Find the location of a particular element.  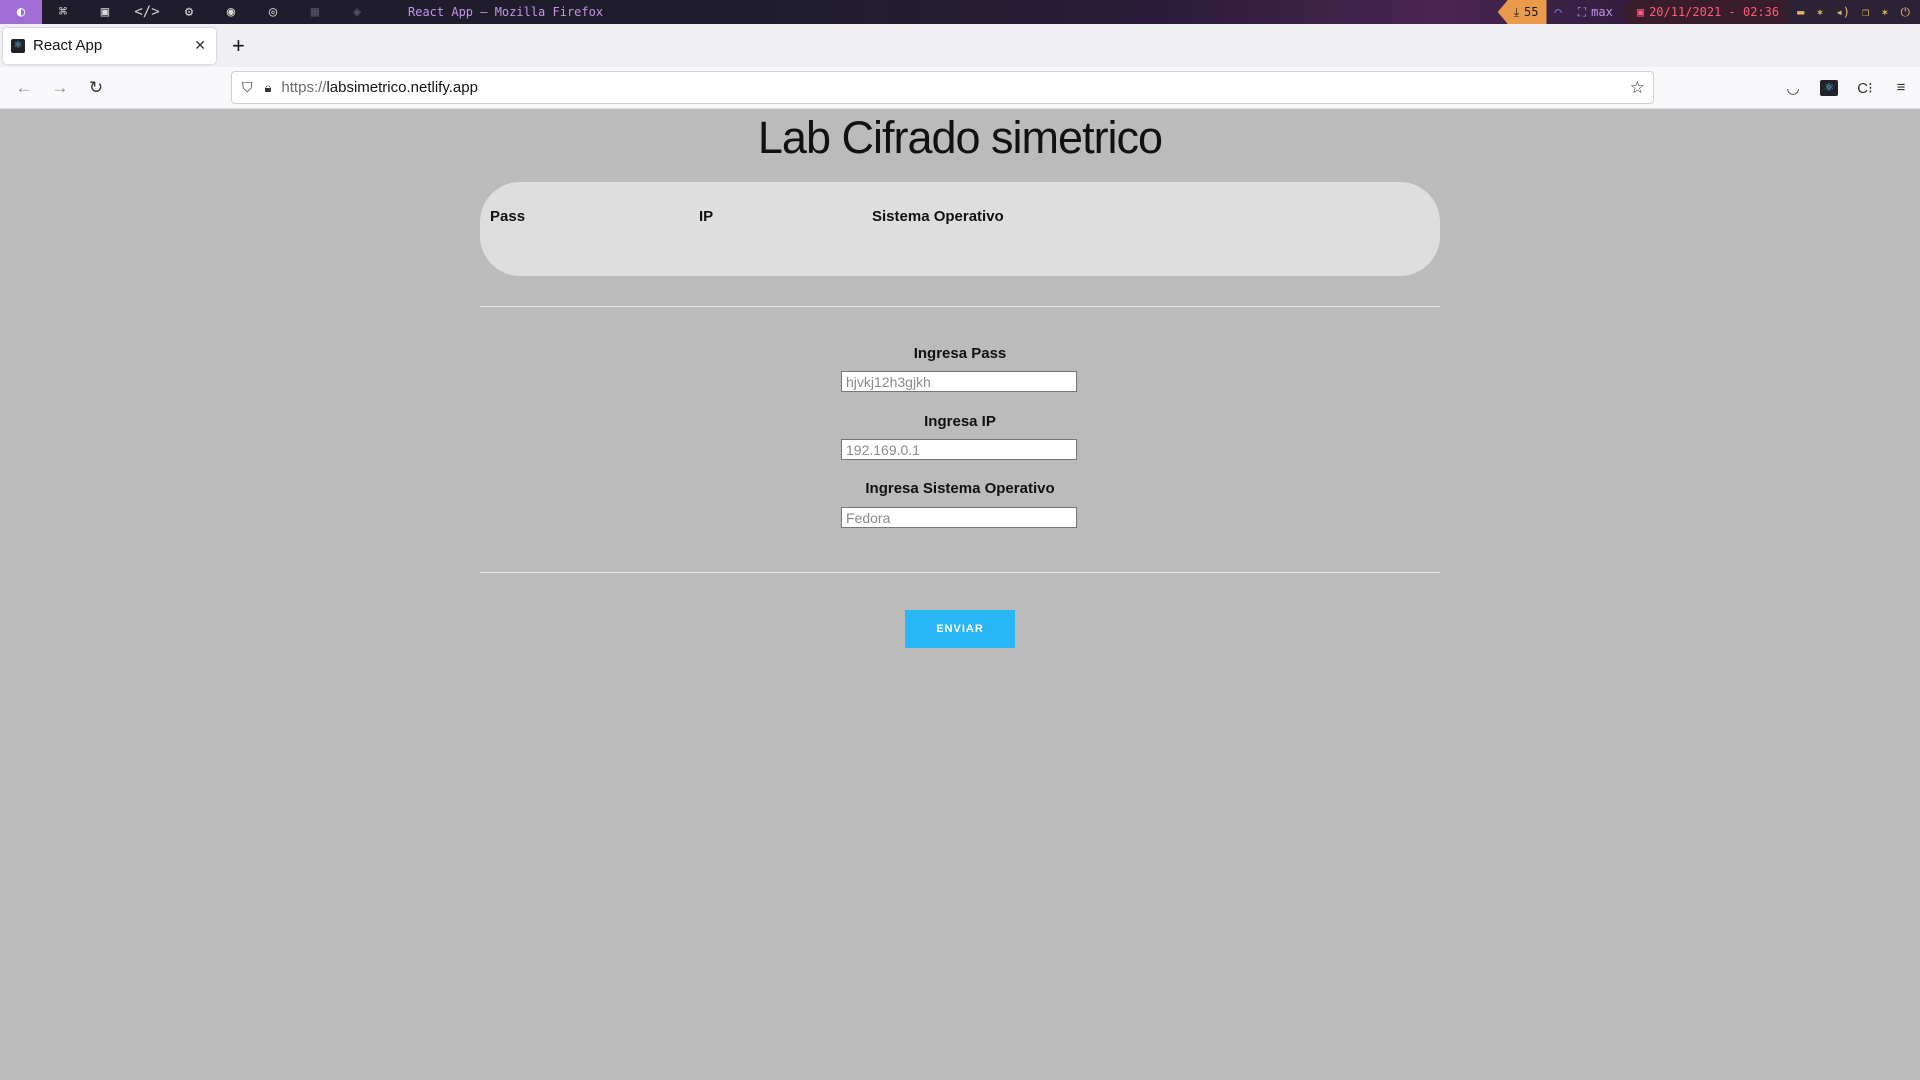

records-table: Pass IP Sistema Operativo is located at coordinates (960, 229).